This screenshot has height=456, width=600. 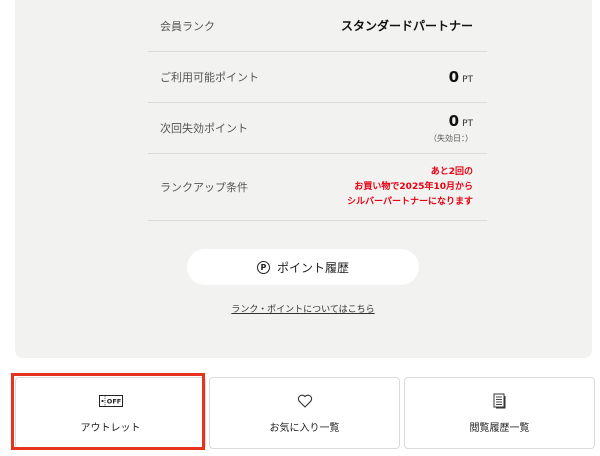 I want to click on rank-info-link: ランク・ポイントについてはこちら, so click(x=300, y=308).